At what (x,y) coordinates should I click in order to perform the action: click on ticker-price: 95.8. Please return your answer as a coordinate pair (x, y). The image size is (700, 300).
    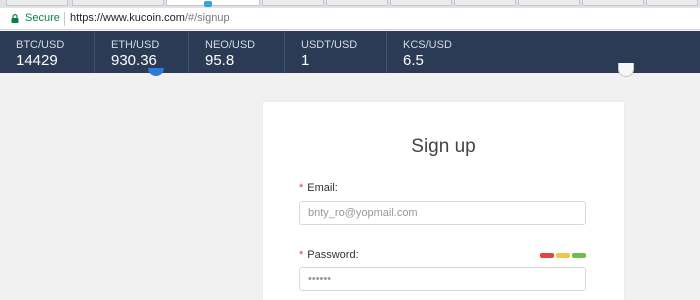
    Looking at the image, I should click on (220, 60).